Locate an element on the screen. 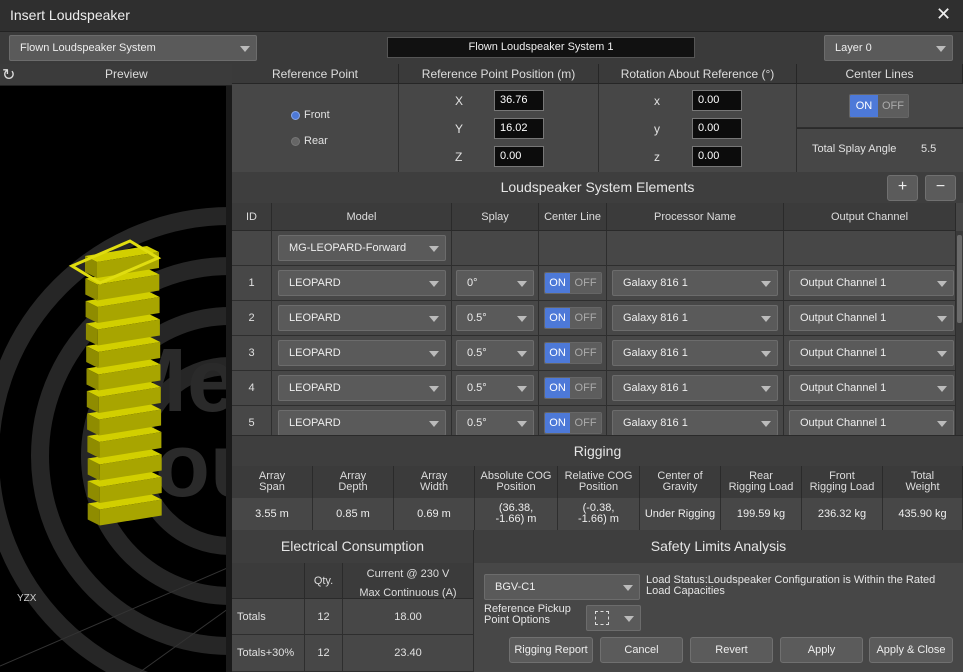 Image resolution: width=963 pixels, height=672 pixels. pos-z-input: 0.00 is located at coordinates (519, 156).